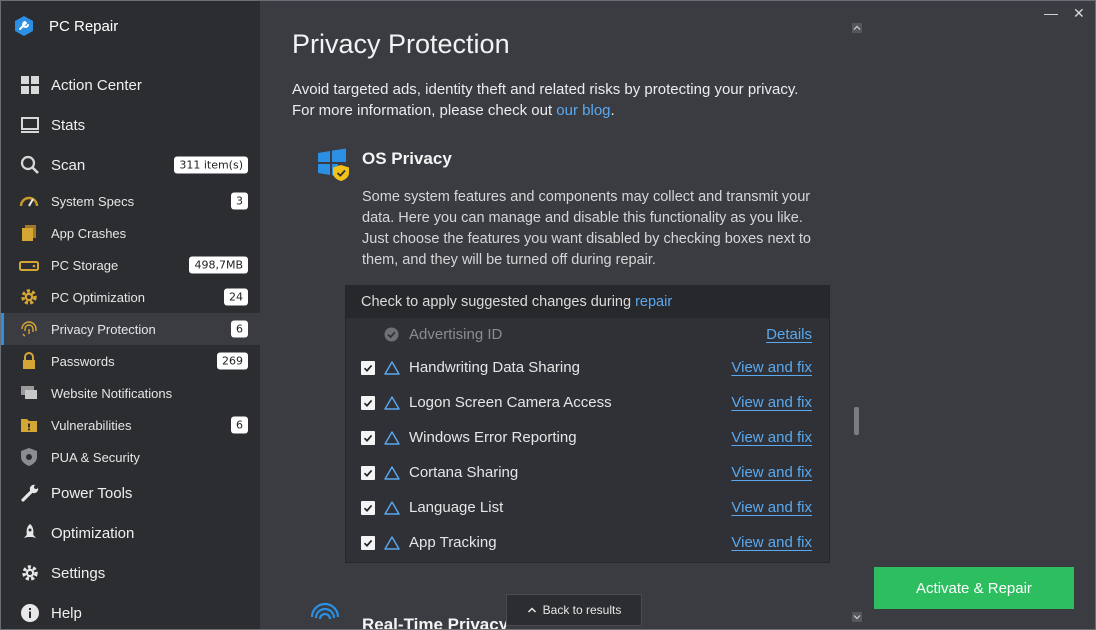  What do you see at coordinates (29, 201) in the screenshot?
I see `gauge-icon` at bounding box center [29, 201].